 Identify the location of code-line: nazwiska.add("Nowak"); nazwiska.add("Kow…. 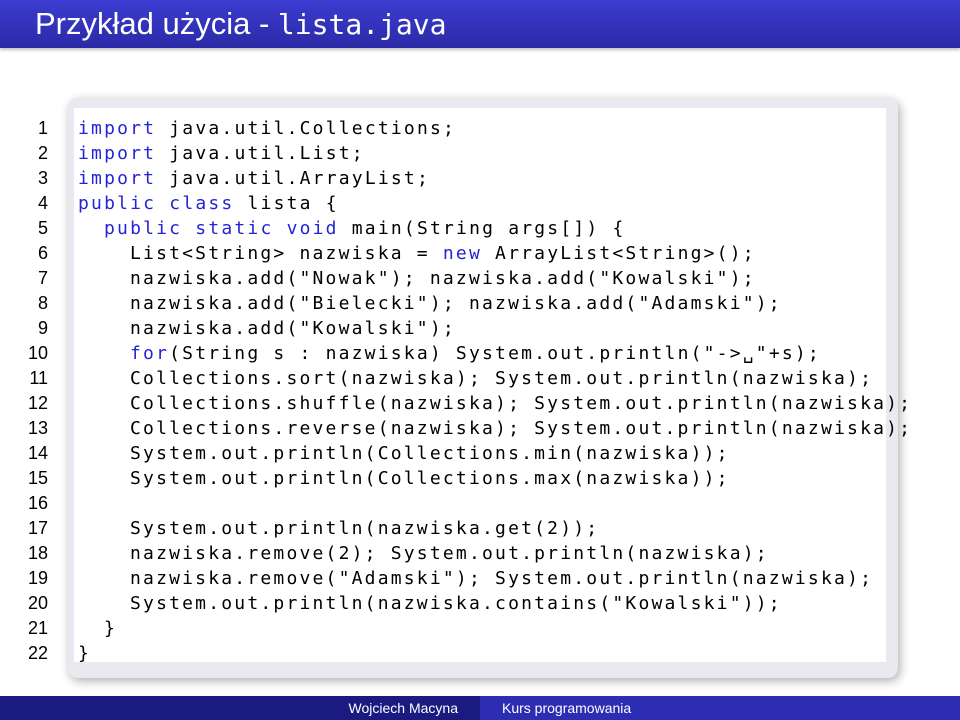
(443, 278).